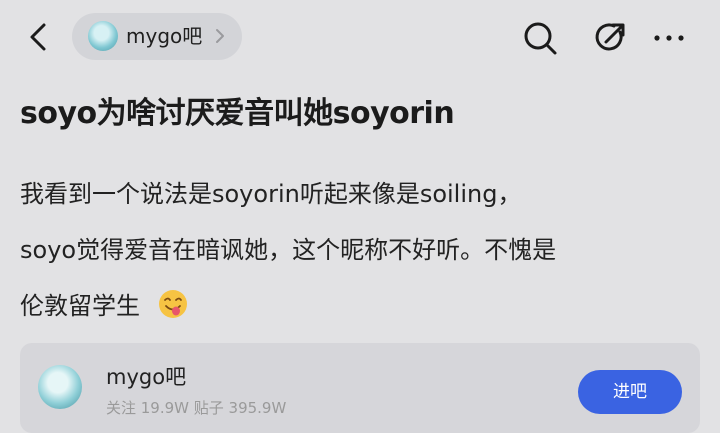 The image size is (720, 433). I want to click on forum-entry-pill: mygo吧, so click(157, 36).